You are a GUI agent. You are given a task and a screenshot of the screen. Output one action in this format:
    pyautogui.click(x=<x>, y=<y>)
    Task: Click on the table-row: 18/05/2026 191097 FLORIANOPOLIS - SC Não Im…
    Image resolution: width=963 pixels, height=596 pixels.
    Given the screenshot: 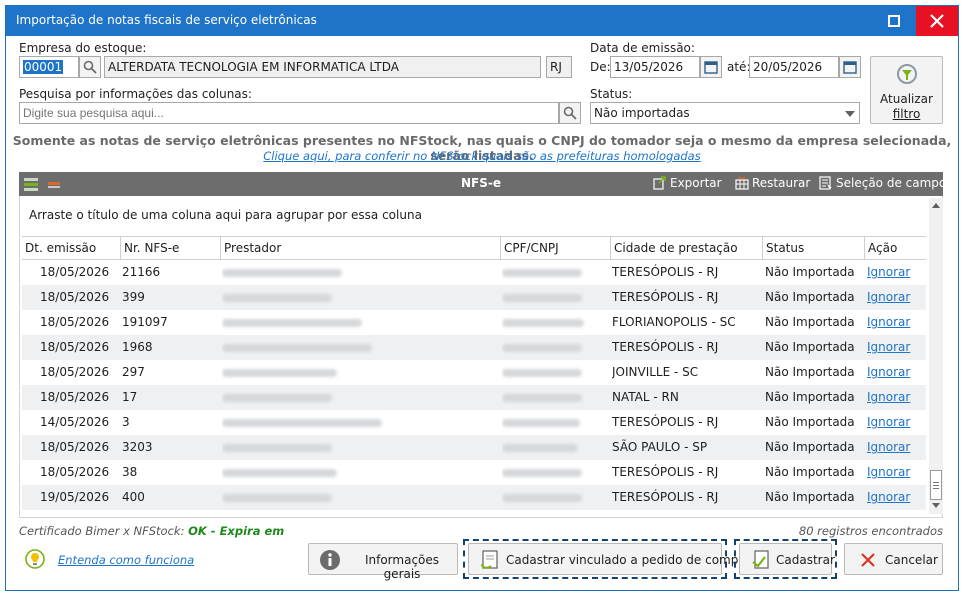 What is the action you would take?
    pyautogui.click(x=474, y=322)
    